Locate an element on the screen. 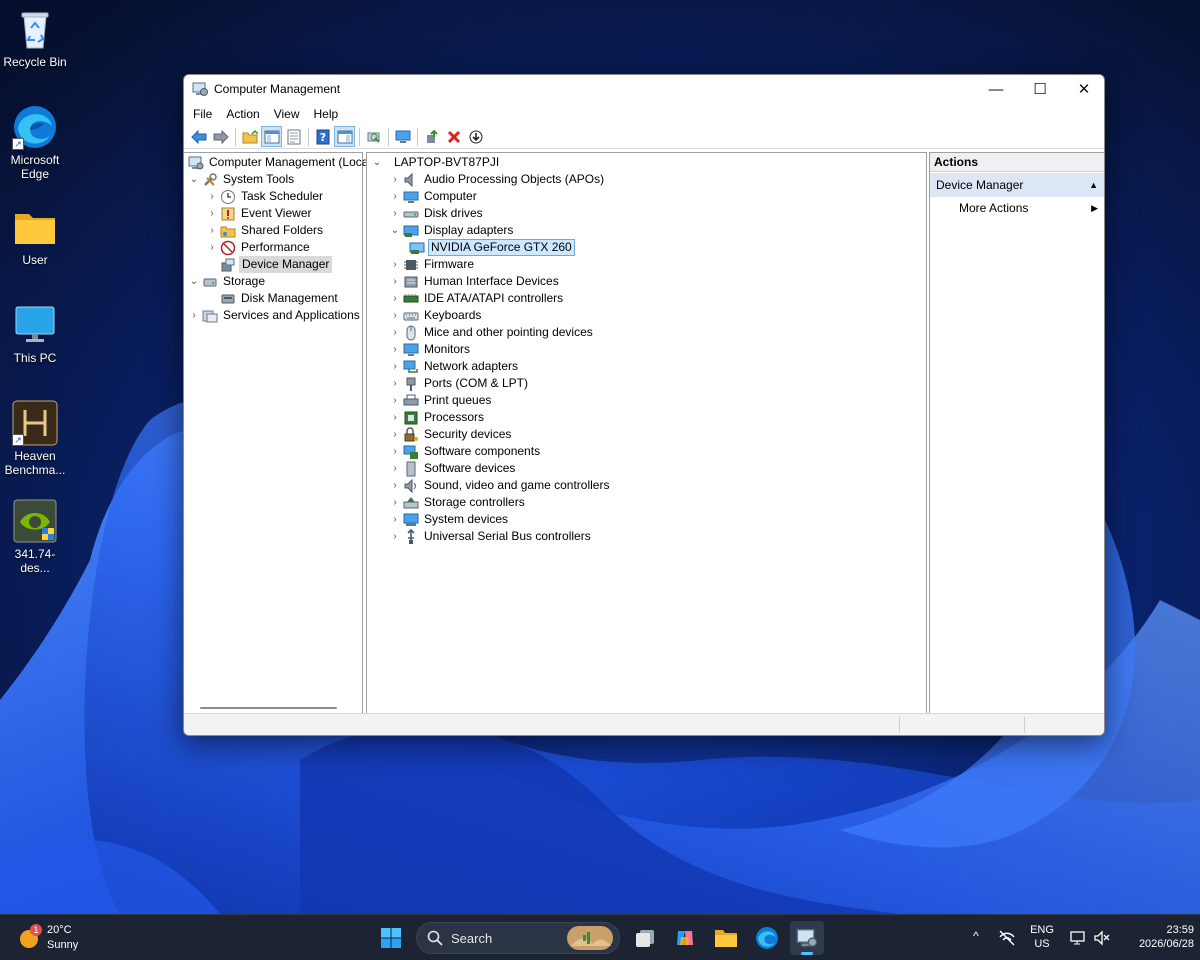 This screenshot has height=960, width=1200. show-hidden-icons-button: ^ is located at coordinates (976, 937).